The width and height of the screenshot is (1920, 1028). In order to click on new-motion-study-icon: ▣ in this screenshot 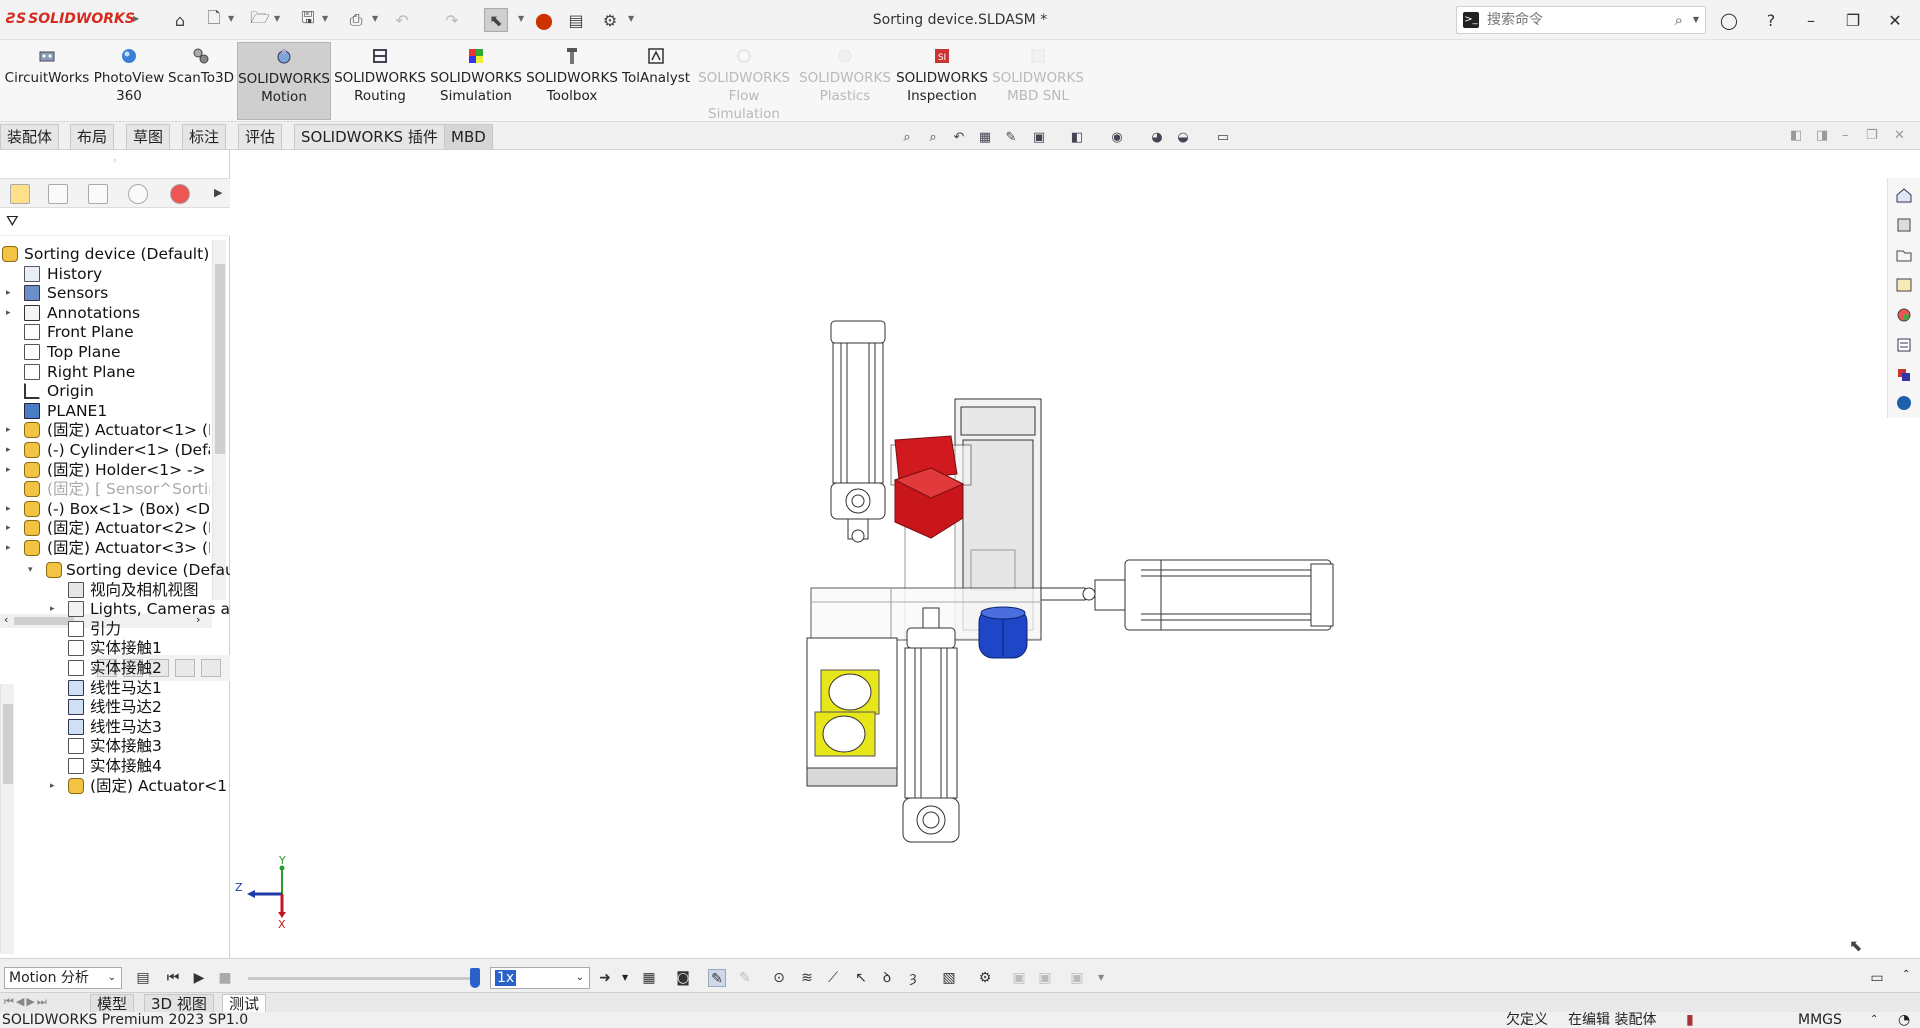, I will do `click(1019, 978)`.